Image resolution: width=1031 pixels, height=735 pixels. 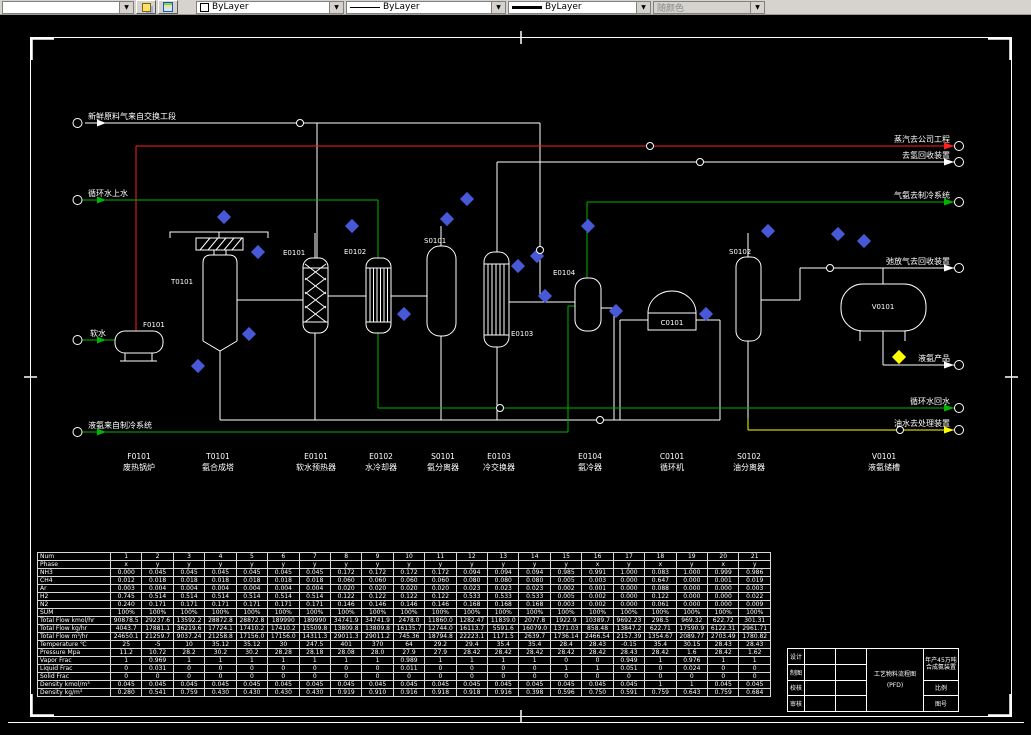 What do you see at coordinates (660, 636) in the screenshot?
I see `table-cell: 1354.67` at bounding box center [660, 636].